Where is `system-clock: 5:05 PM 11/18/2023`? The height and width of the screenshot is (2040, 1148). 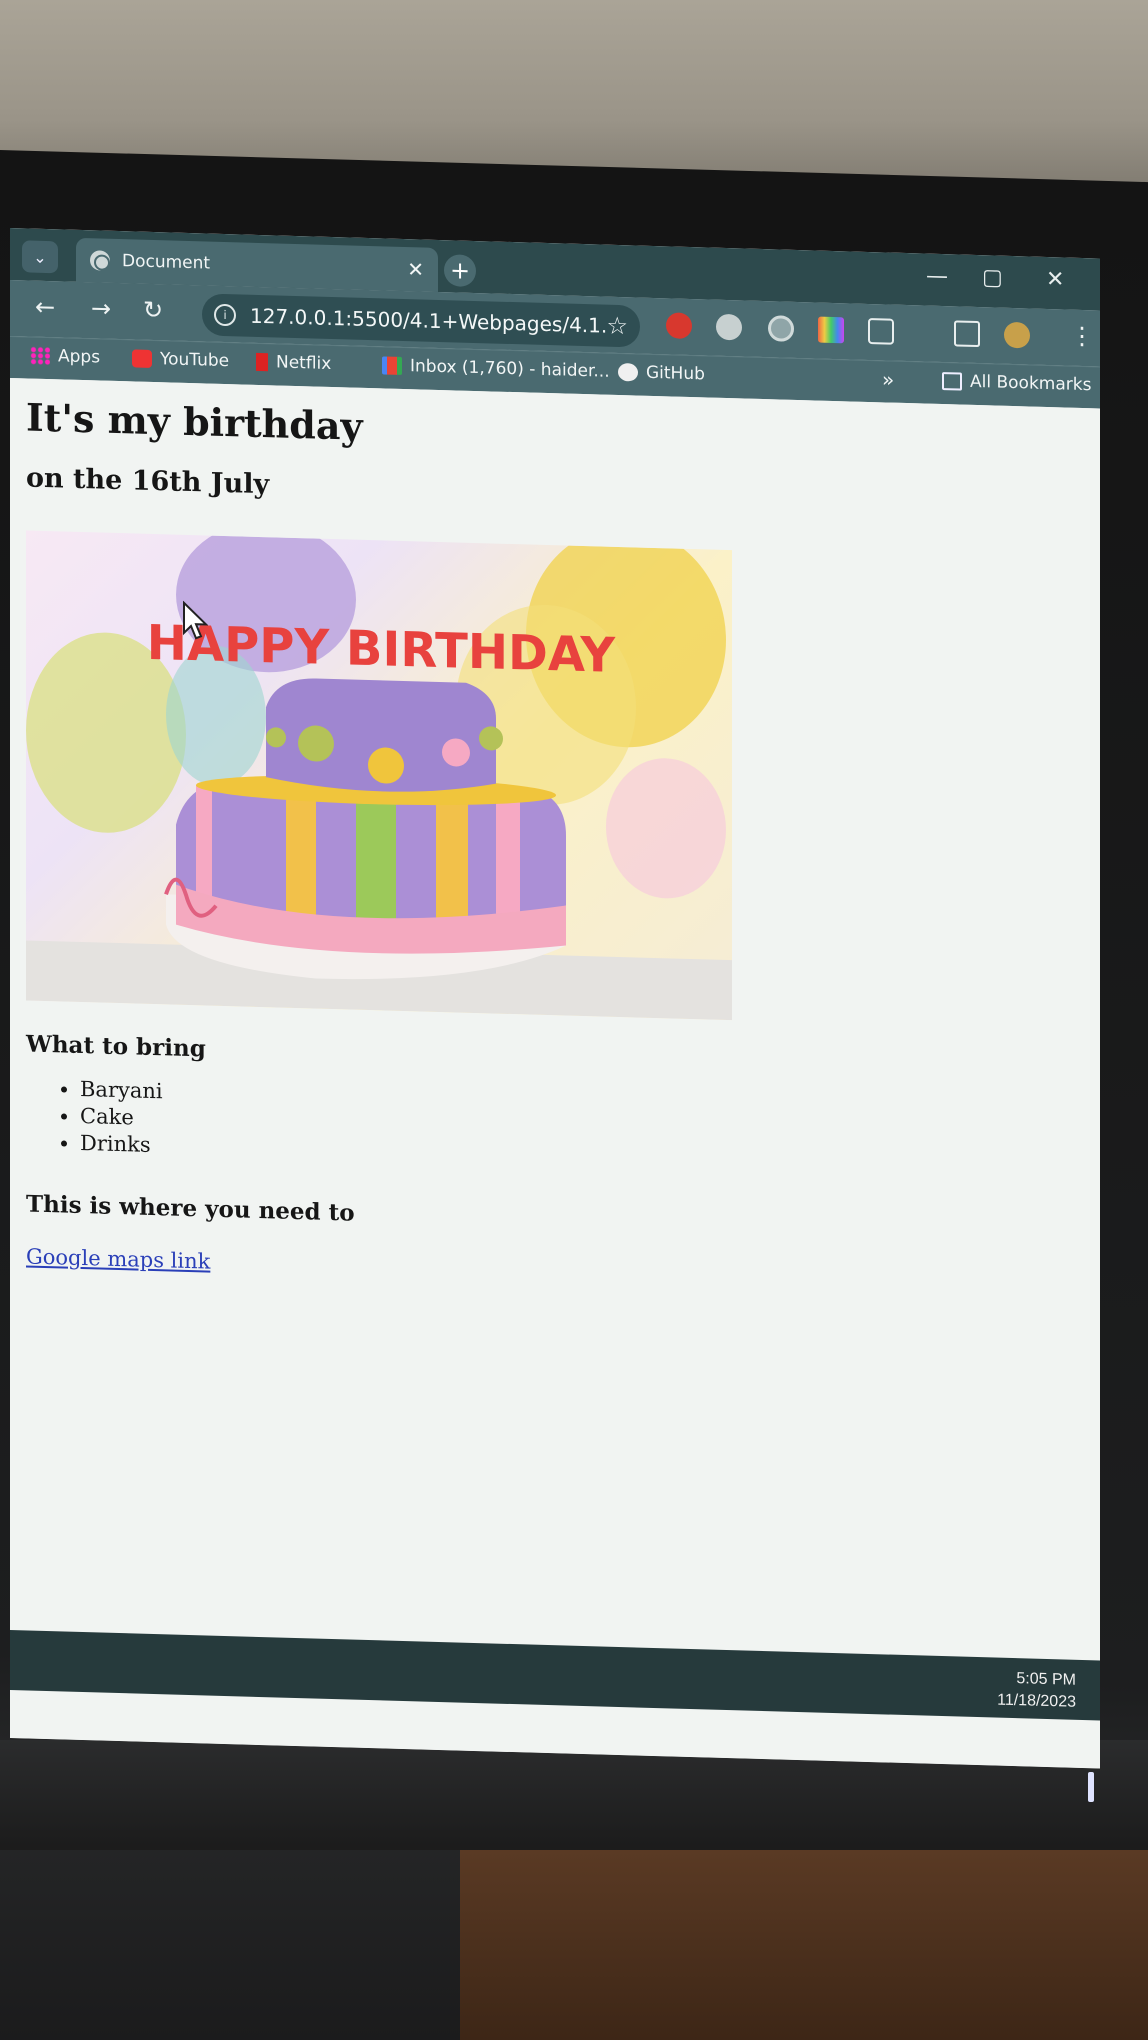 system-clock: 5:05 PM 11/18/2023 is located at coordinates (1036, 1691).